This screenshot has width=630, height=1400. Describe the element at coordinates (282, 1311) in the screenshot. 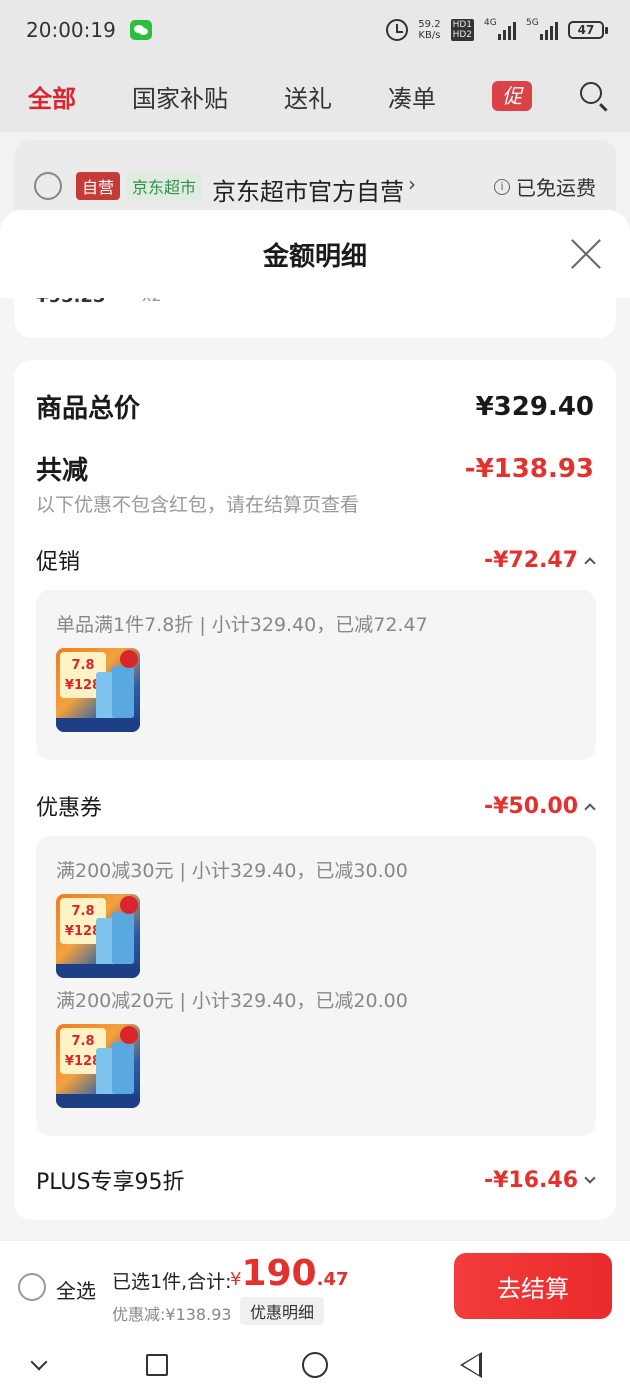

I see `discount-detail-button: 优惠明细` at that location.